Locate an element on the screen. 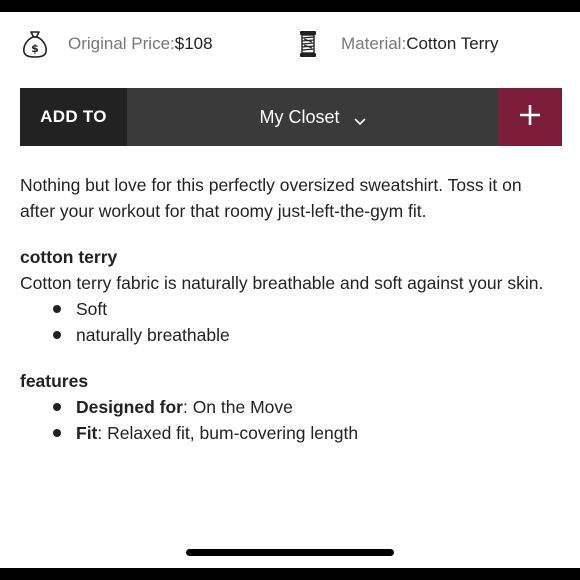 The image size is (580, 580). fabric-bullets: Soft naturally breathable is located at coordinates (290, 322).